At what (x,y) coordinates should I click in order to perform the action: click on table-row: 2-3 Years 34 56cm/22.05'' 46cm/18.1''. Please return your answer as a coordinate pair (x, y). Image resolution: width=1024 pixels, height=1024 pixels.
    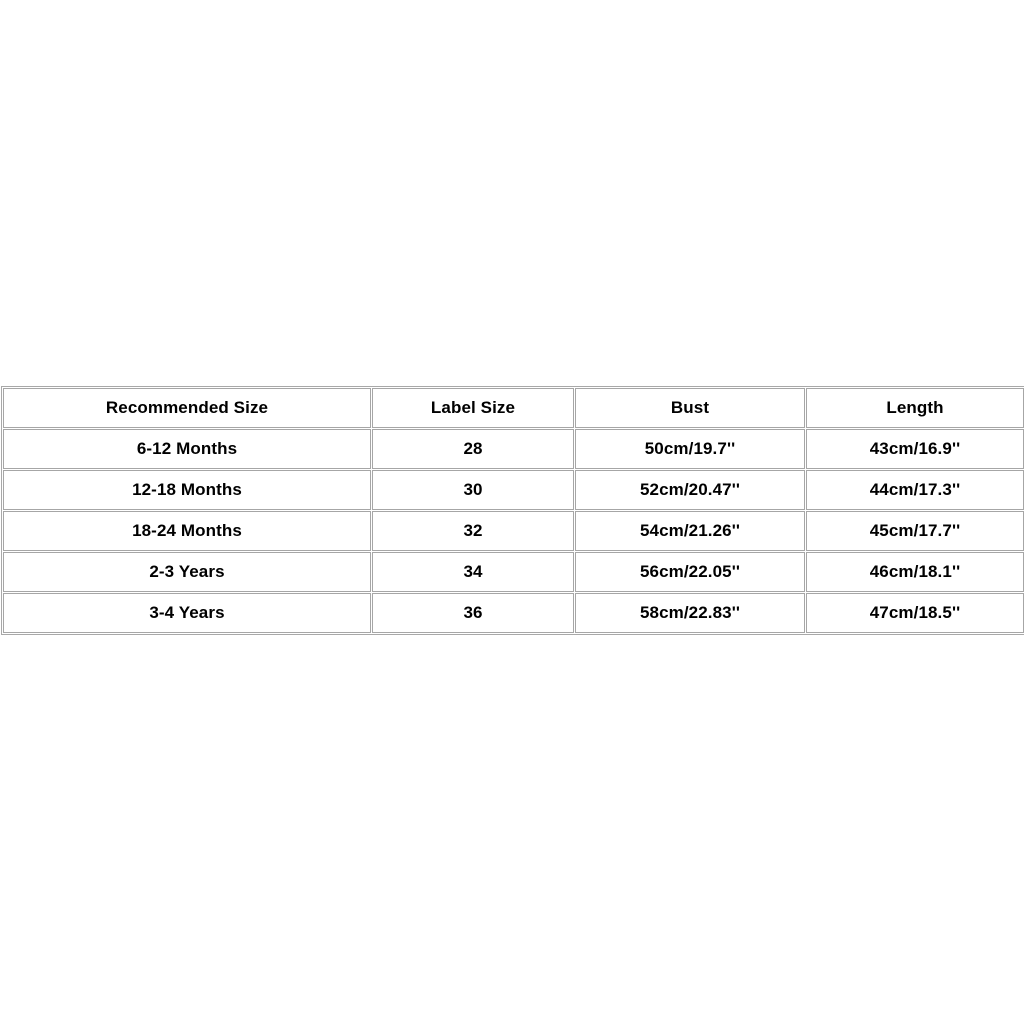
    Looking at the image, I should click on (513, 572).